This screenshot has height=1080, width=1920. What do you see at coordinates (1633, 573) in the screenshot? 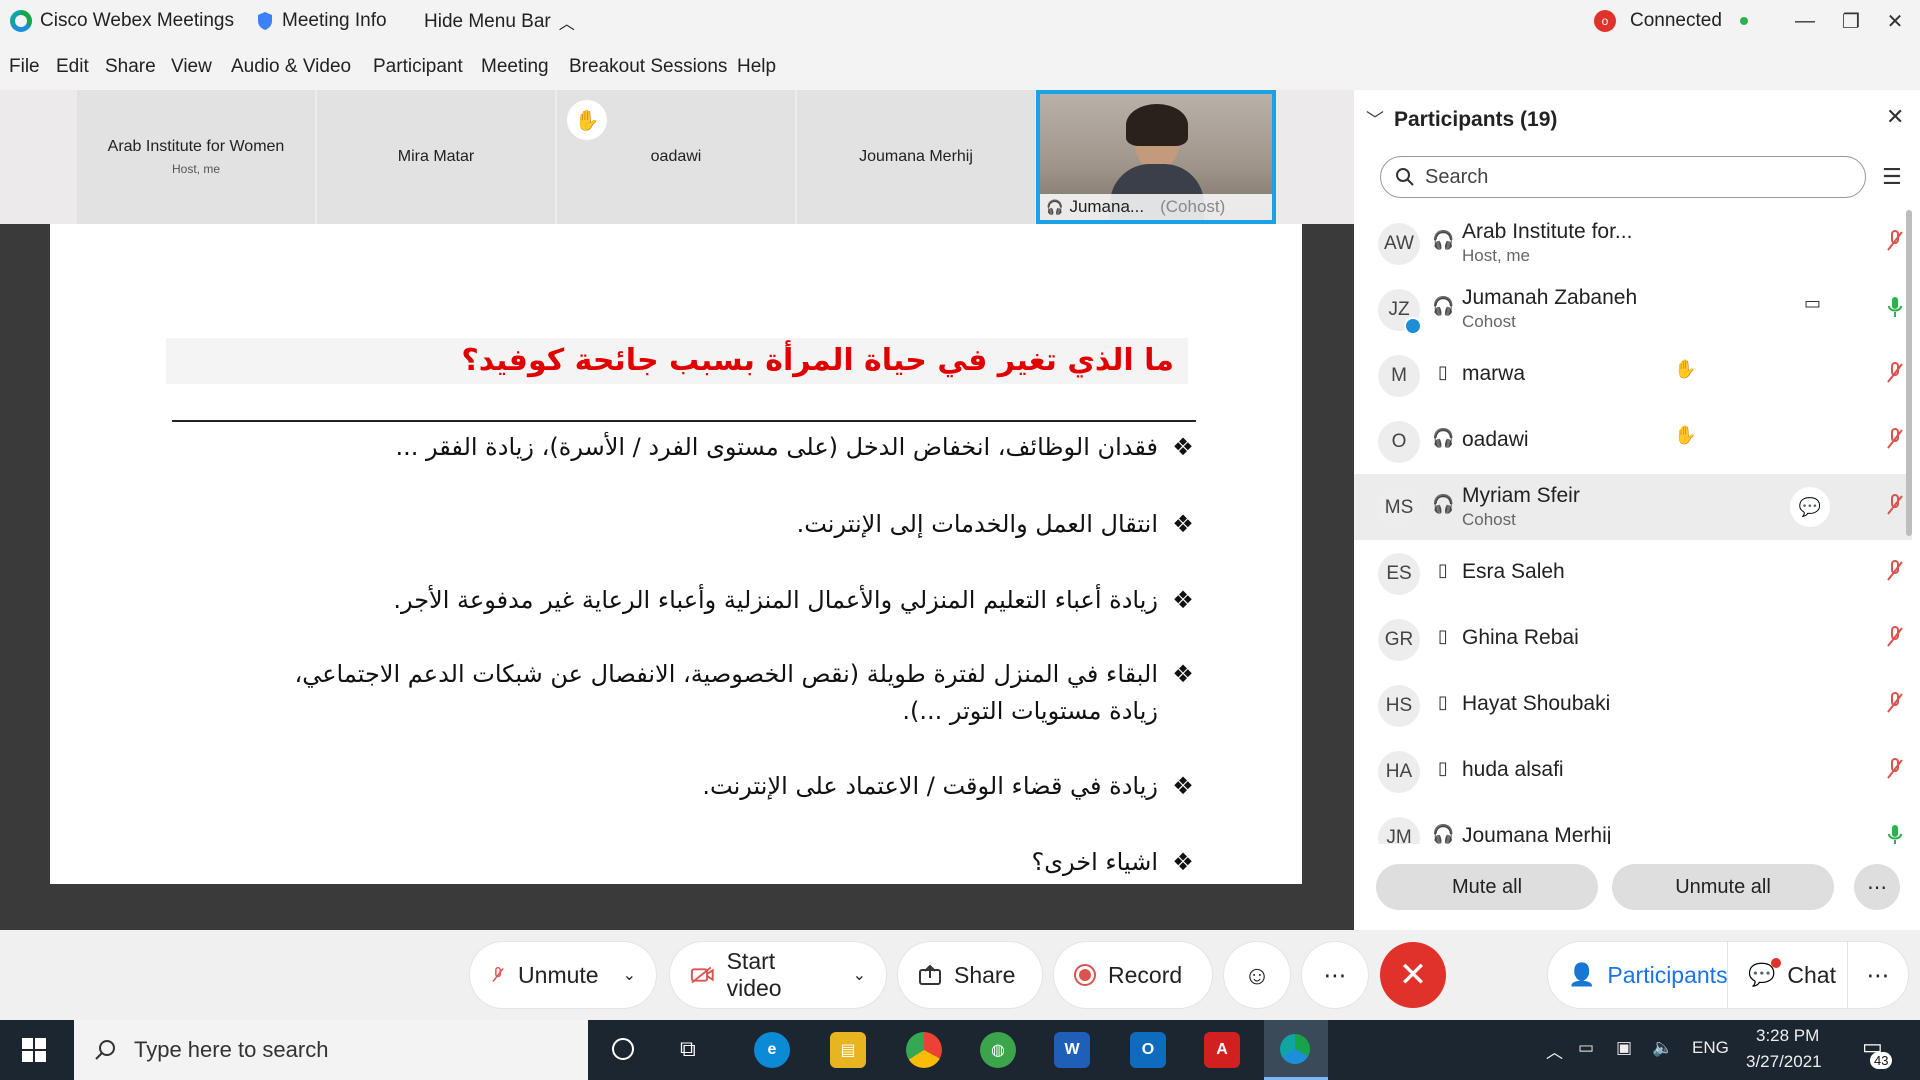
I see `participant-row: ES ▯ Esra Saleh` at bounding box center [1633, 573].